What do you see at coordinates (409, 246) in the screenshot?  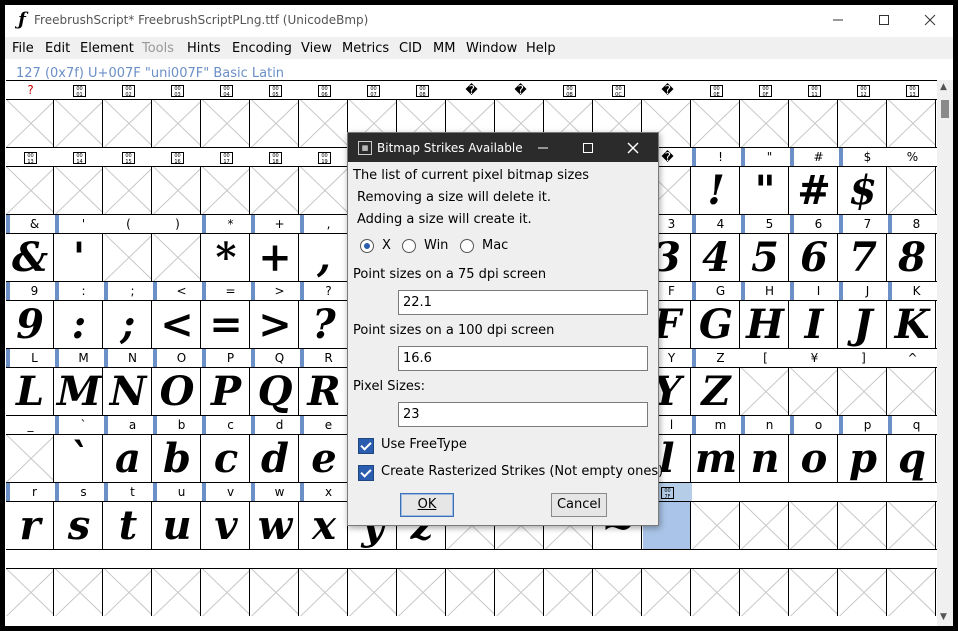 I see `radio-win-indicator` at bounding box center [409, 246].